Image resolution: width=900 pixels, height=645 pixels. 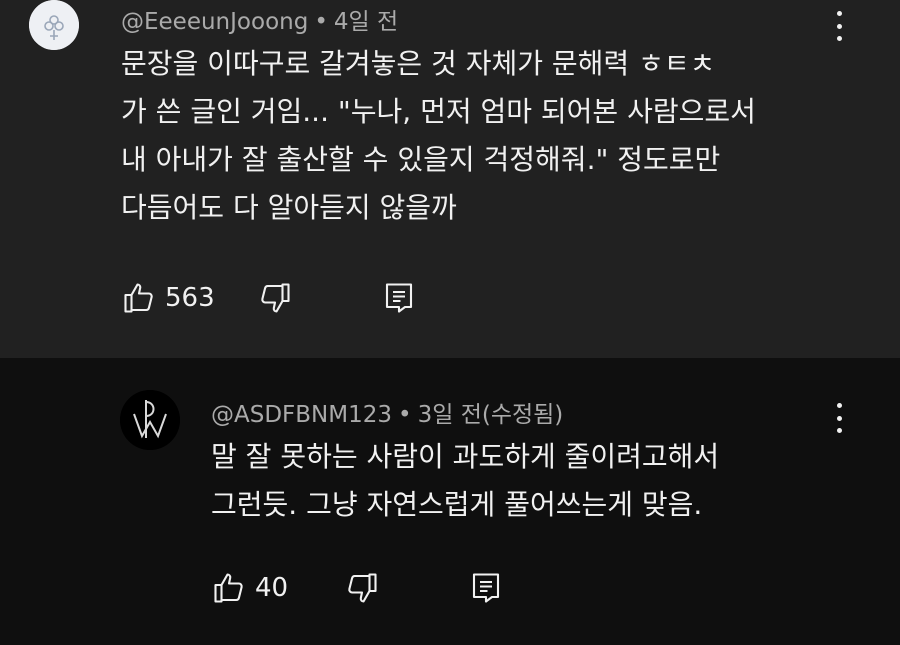 What do you see at coordinates (418, 63) in the screenshot?
I see `comment-line: 문장을 이따구로 갈겨놓은 것 자체가 문해력 ㅎㅌㅊ` at bounding box center [418, 63].